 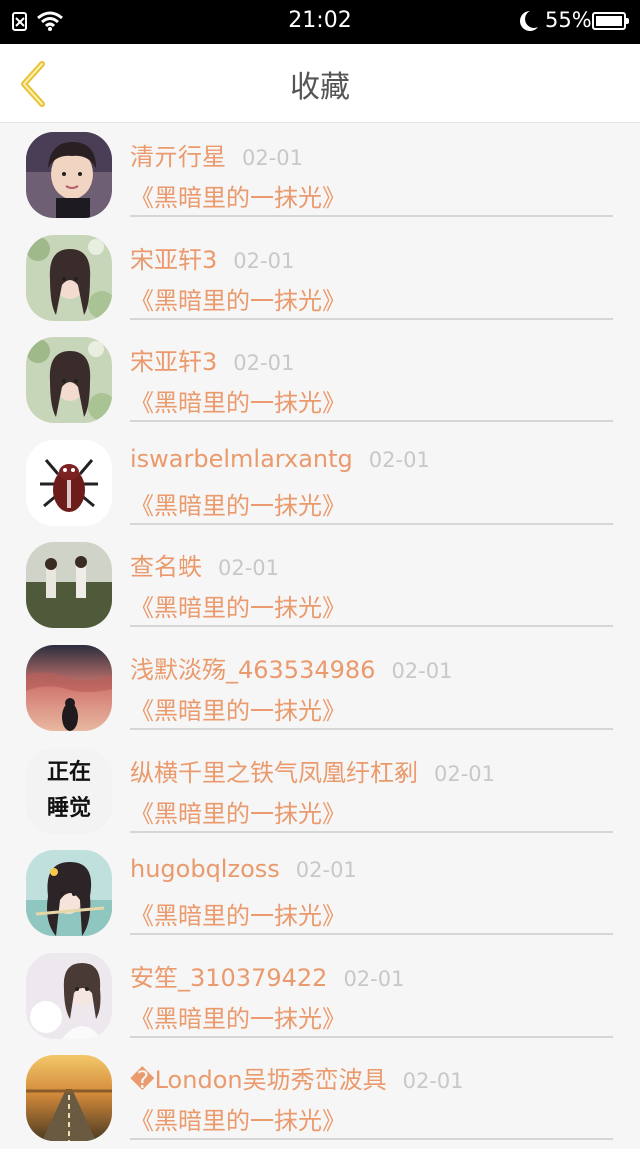 What do you see at coordinates (178, 157) in the screenshot?
I see `user-name: 清亓行星` at bounding box center [178, 157].